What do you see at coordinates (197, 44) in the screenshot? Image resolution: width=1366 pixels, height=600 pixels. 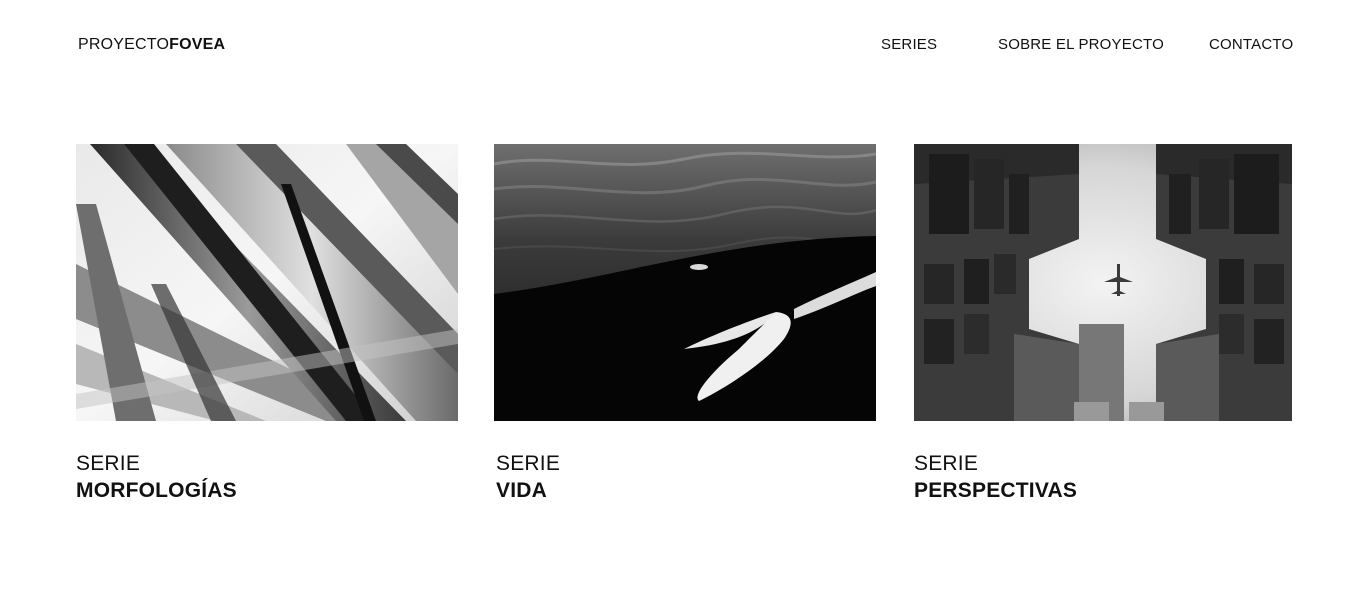 I see `logo-text-bold: FOVEA` at bounding box center [197, 44].